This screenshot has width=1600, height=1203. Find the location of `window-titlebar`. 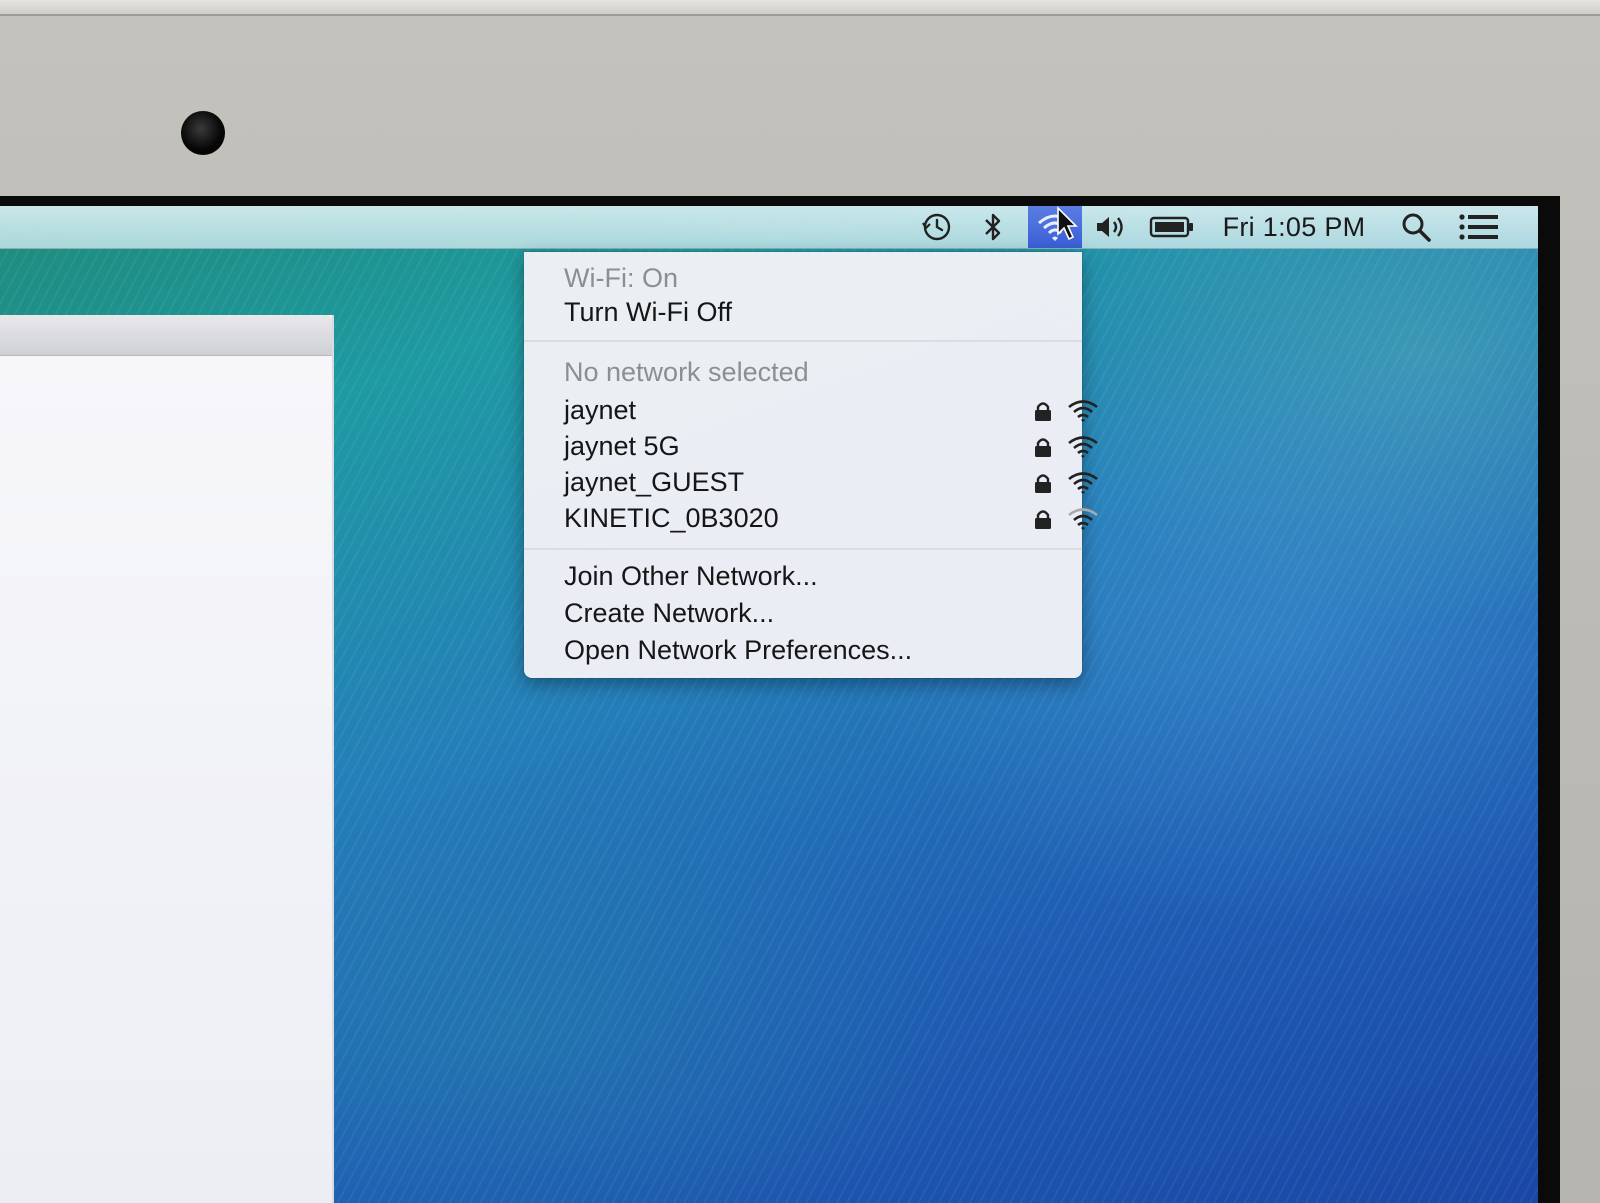

window-titlebar is located at coordinates (166, 335).